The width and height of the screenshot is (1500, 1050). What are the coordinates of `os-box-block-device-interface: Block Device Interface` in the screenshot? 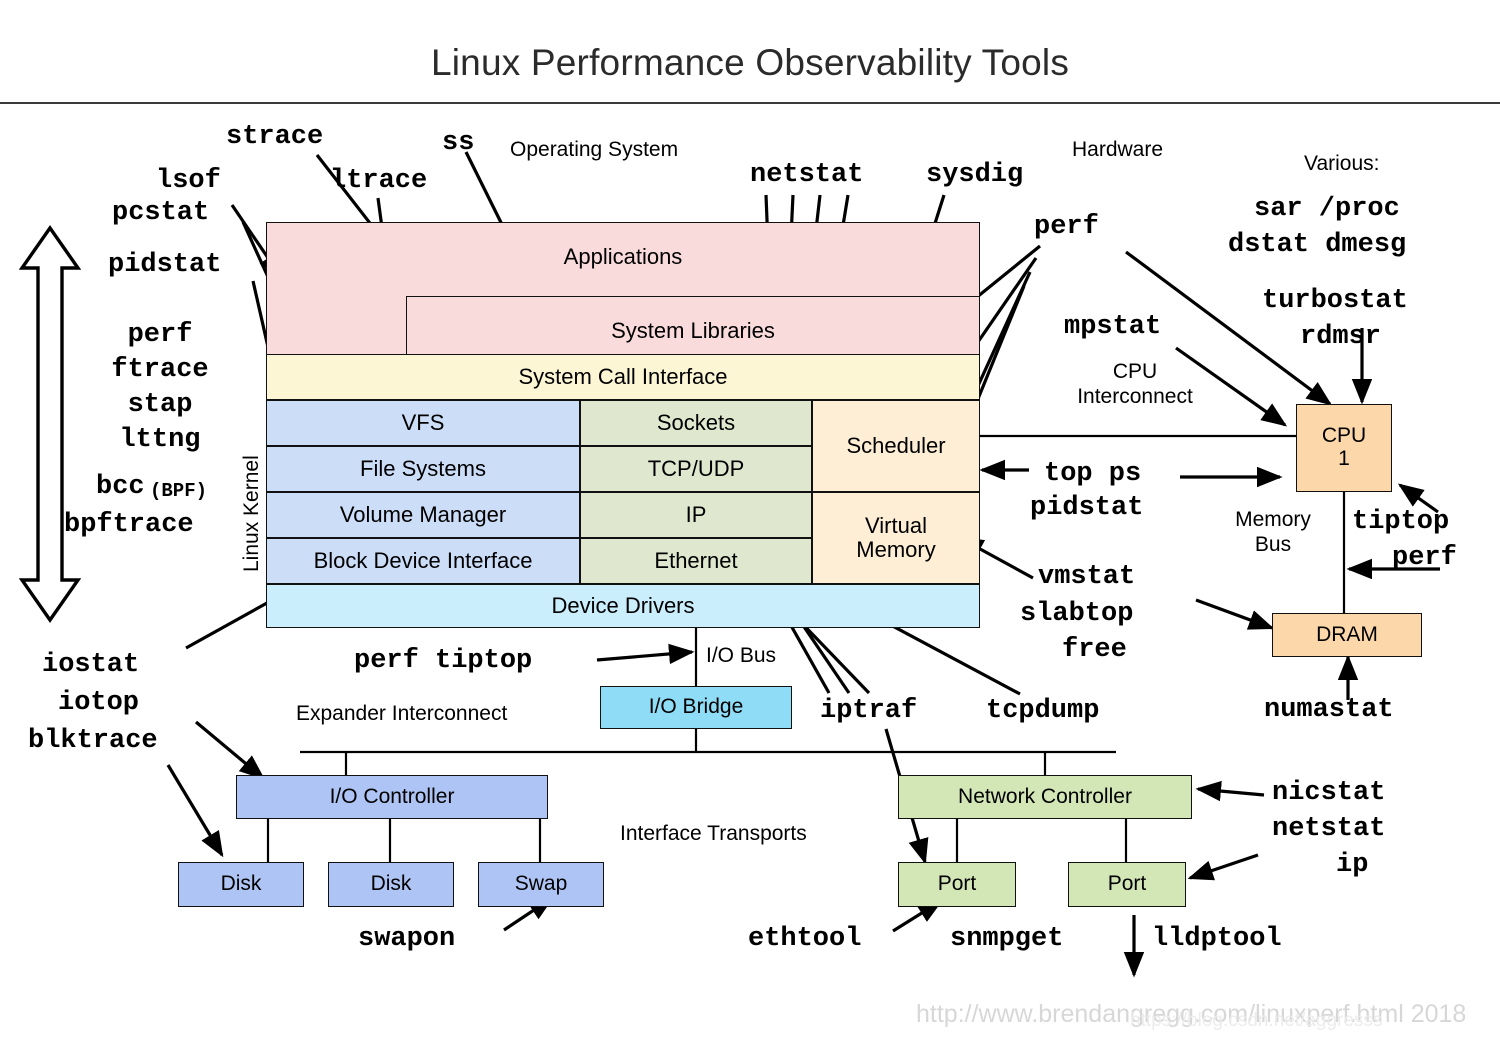 It's located at (423, 561).